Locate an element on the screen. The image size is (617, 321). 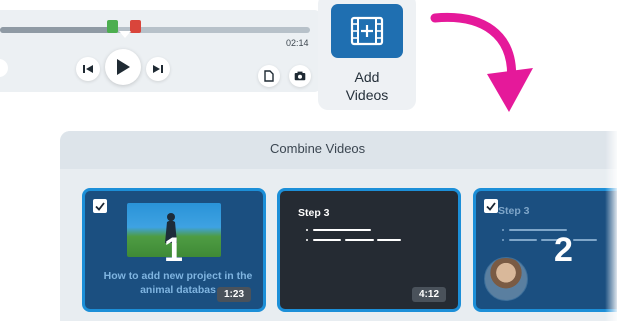
step-back-icon is located at coordinates (88, 69).